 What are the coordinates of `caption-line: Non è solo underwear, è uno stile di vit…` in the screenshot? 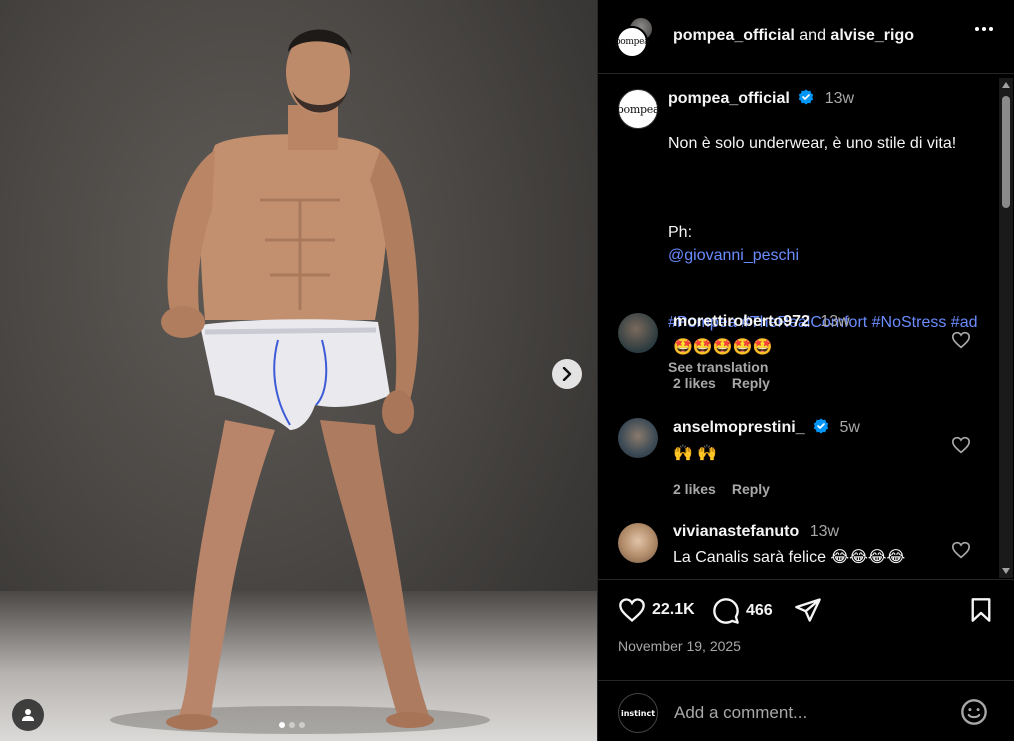 It's located at (812, 143).